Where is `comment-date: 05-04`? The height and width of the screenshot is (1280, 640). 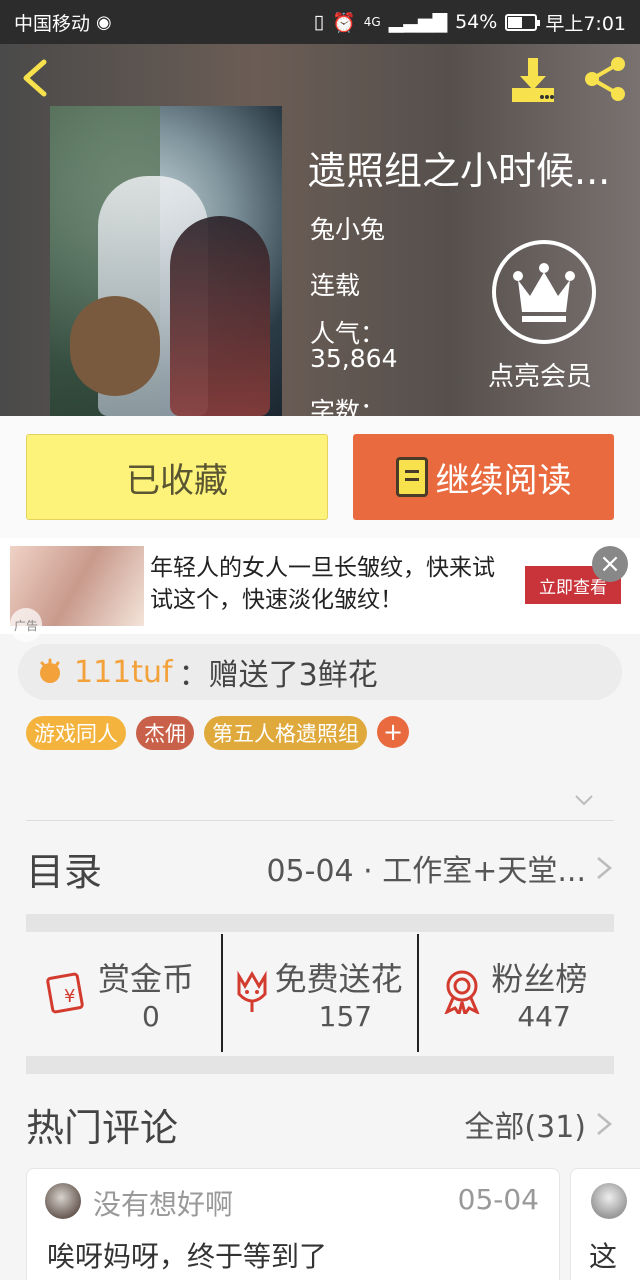 comment-date: 05-04 is located at coordinates (498, 1199).